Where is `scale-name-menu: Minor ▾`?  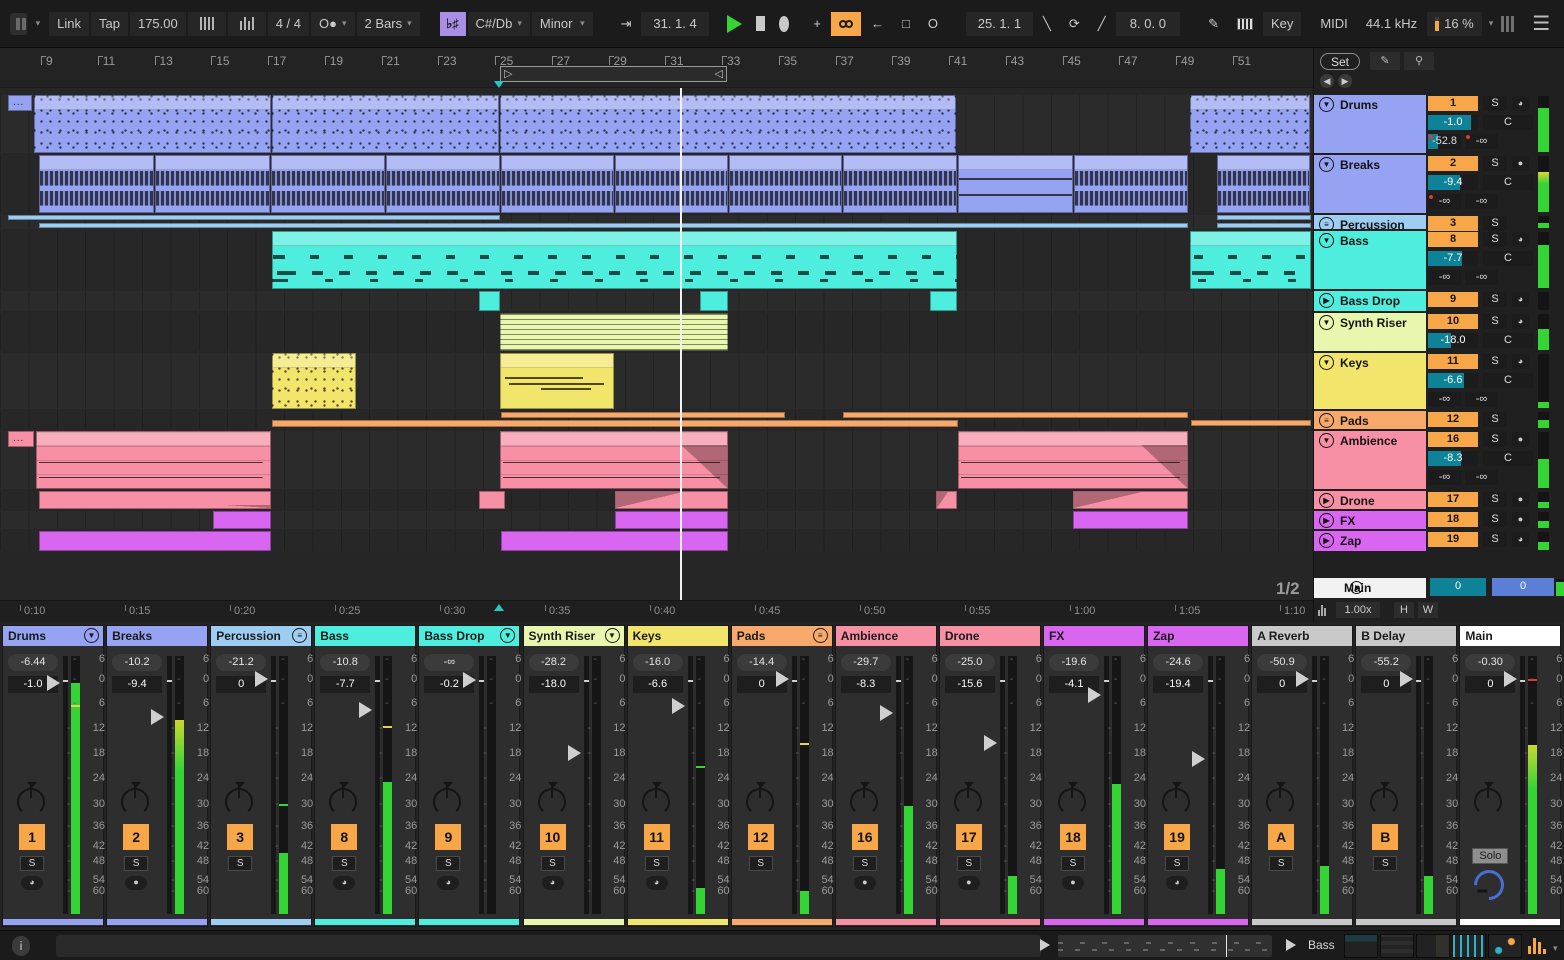
scale-name-menu: Minor ▾ is located at coordinates (562, 23).